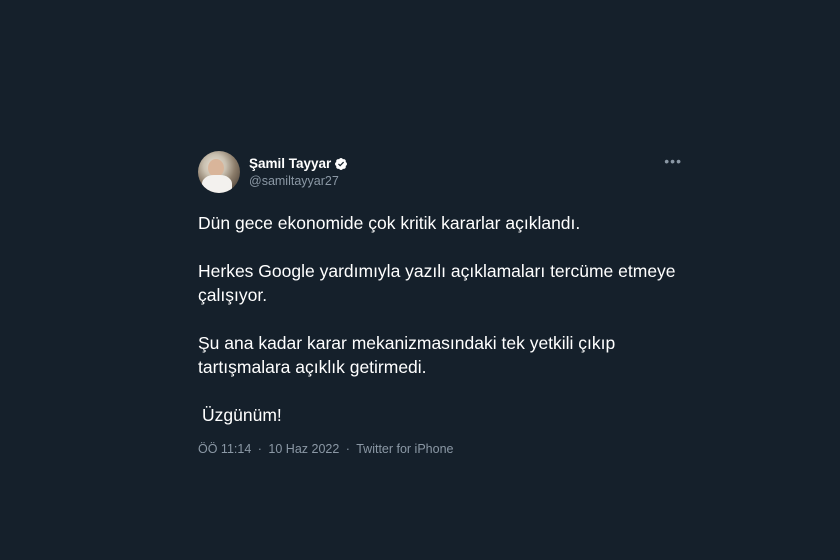 This screenshot has width=840, height=560. Describe the element at coordinates (673, 161) in the screenshot. I see `more-horizontal-icon: •••` at that location.